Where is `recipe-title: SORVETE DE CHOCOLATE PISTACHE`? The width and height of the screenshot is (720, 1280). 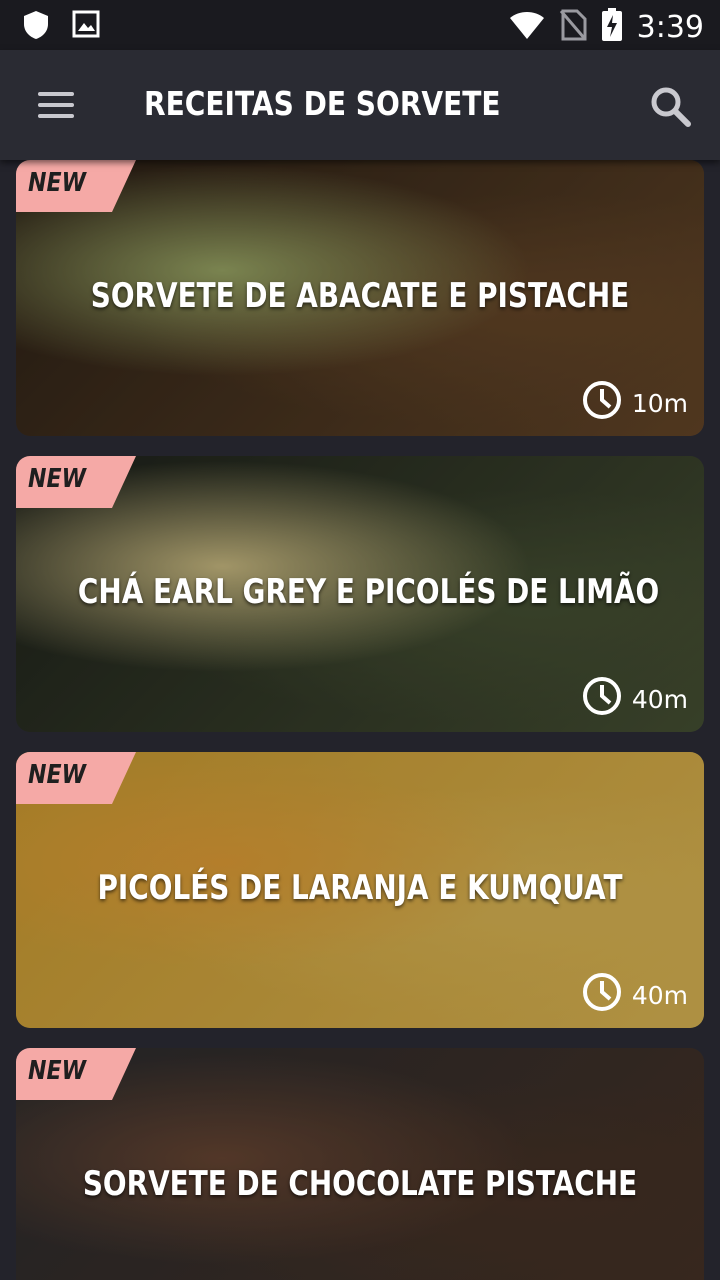 recipe-title: SORVETE DE CHOCOLATE PISTACHE is located at coordinates (360, 1184).